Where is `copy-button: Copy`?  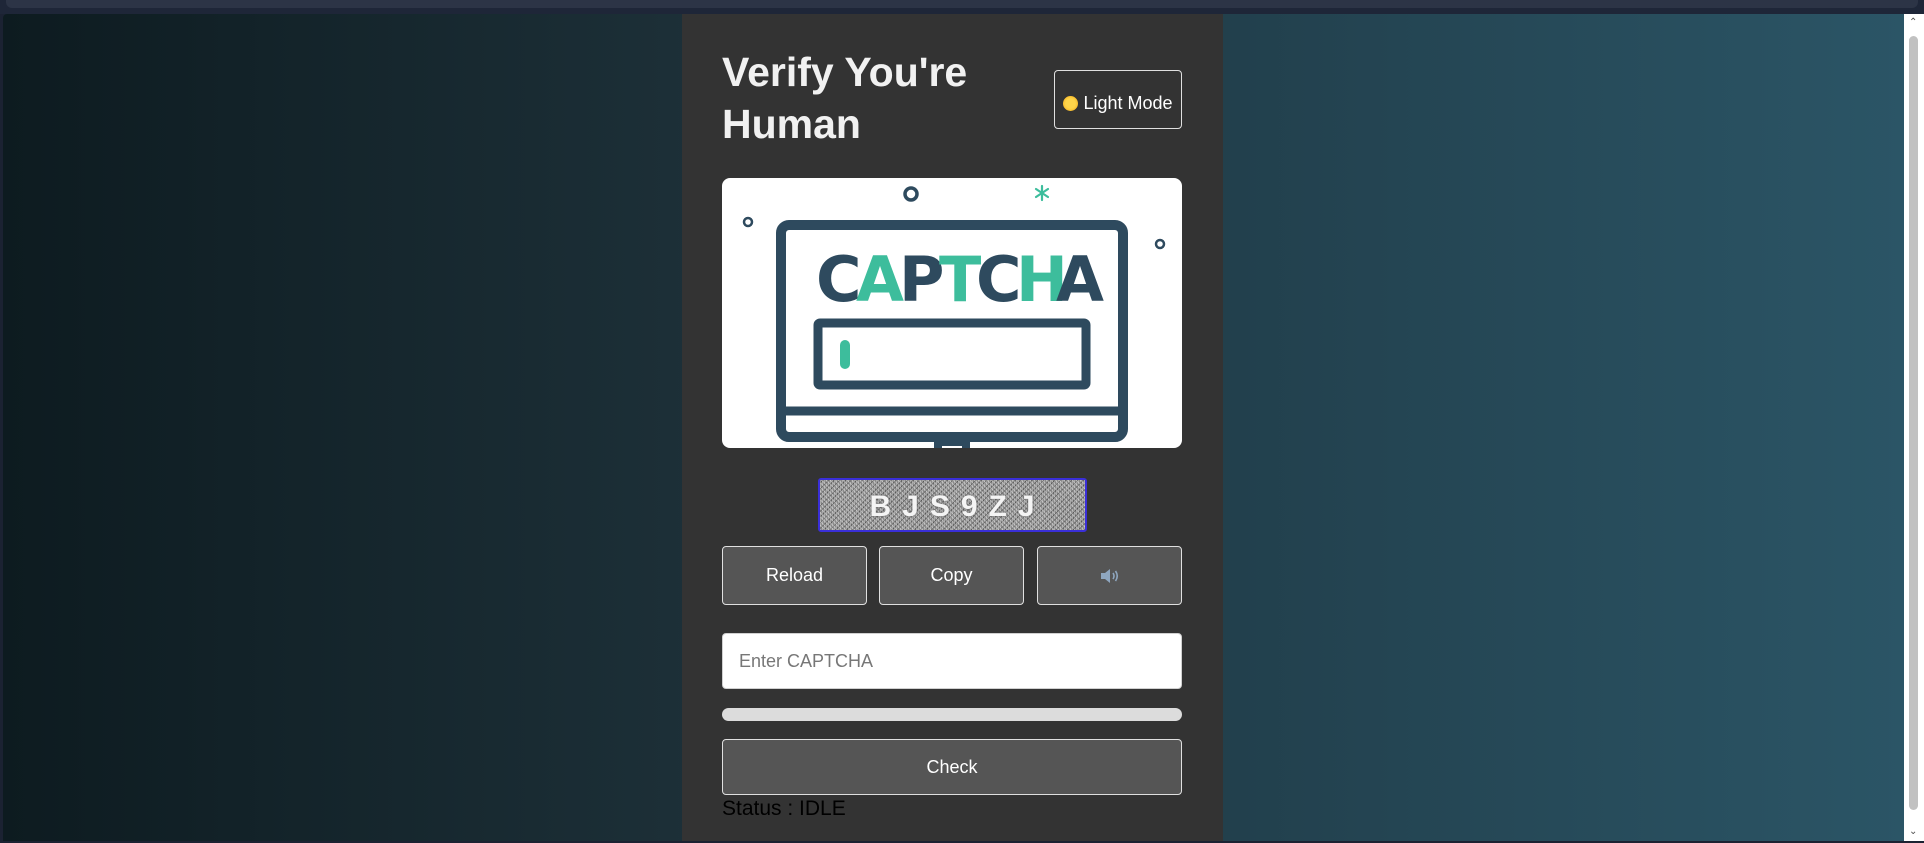 copy-button: Copy is located at coordinates (951, 575).